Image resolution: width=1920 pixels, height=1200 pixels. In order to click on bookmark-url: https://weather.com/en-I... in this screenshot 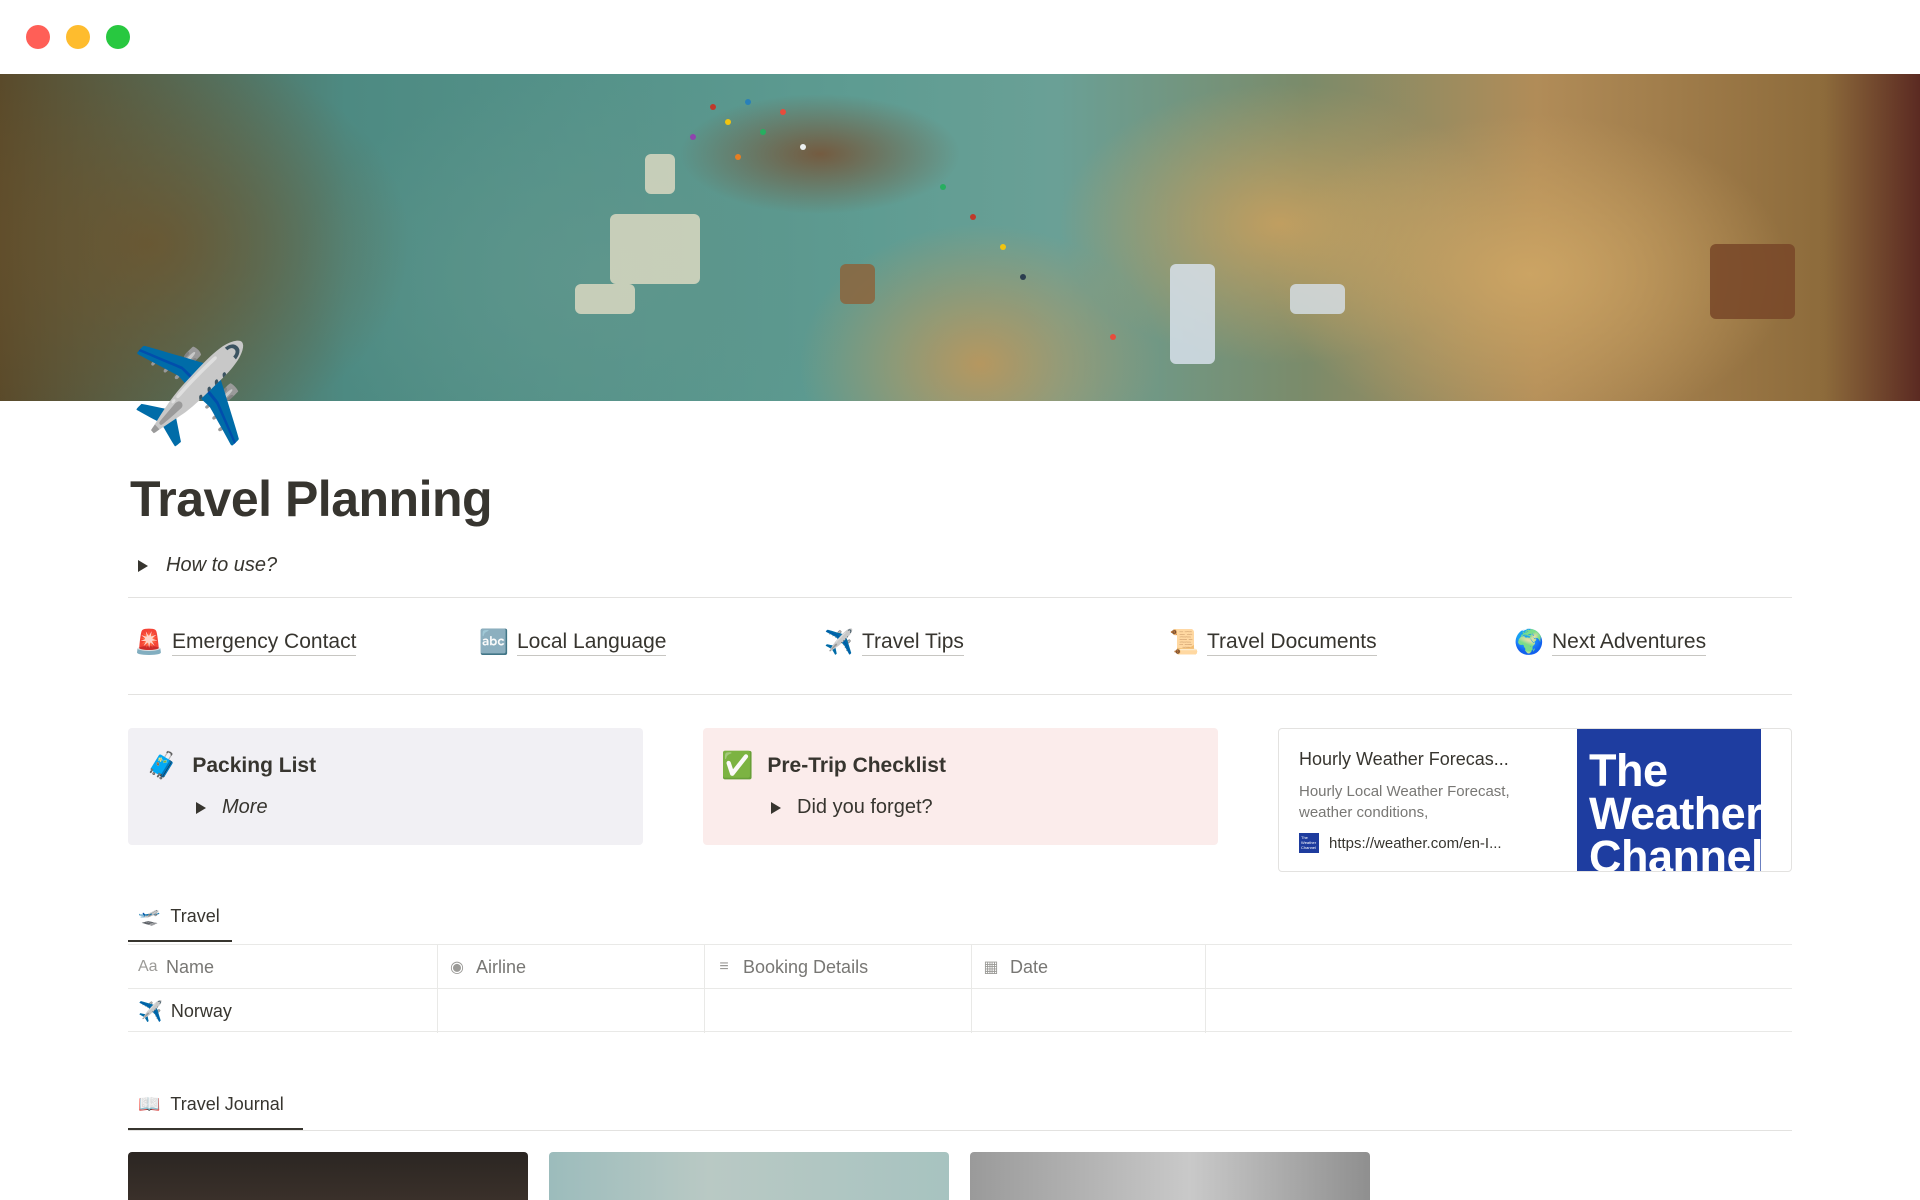, I will do `click(1415, 843)`.